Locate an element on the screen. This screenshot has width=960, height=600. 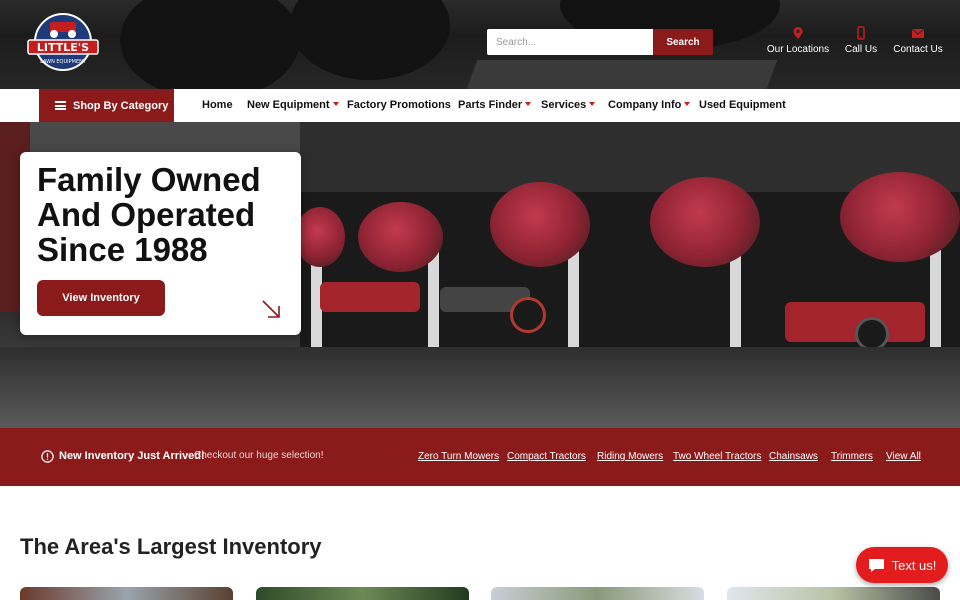
hero-title: Family Owned And Operated Since 1988 is located at coordinates (149, 214).